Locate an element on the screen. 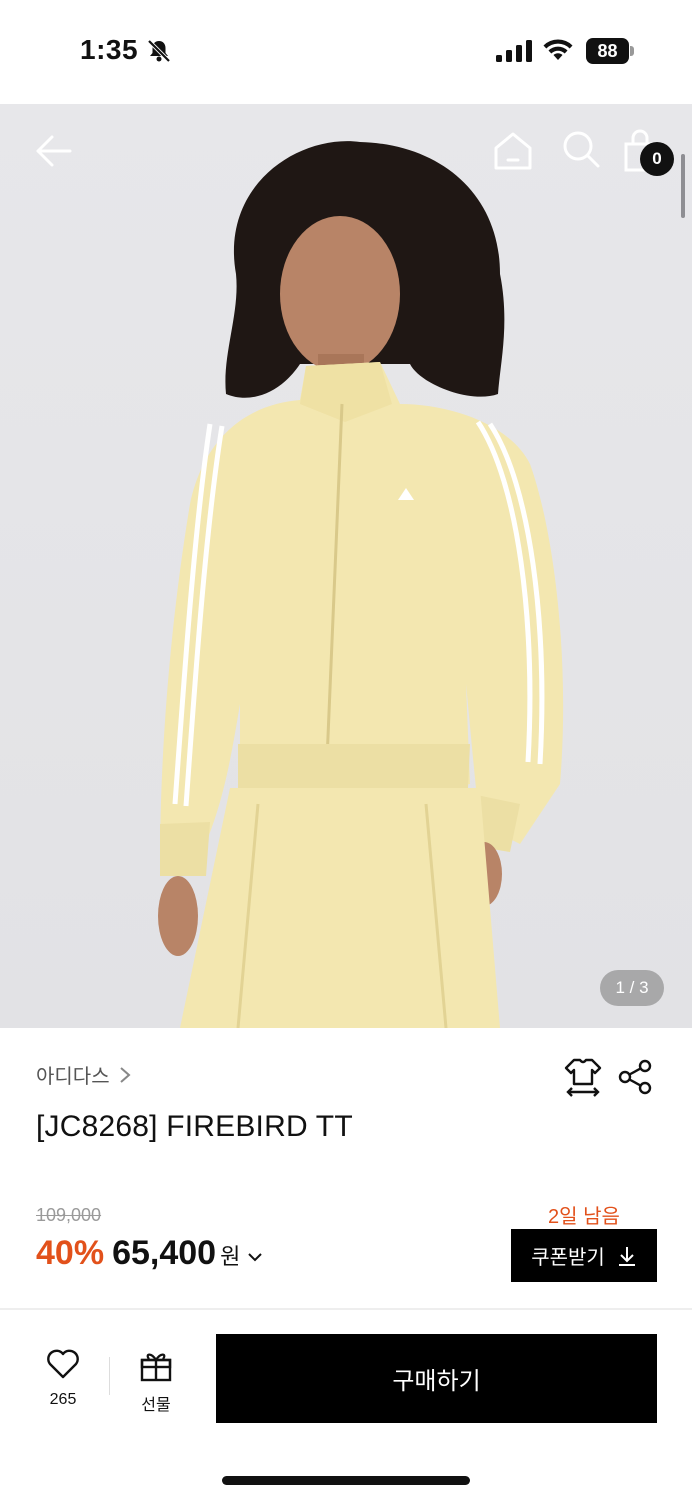  download-icon is located at coordinates (626, 1256).